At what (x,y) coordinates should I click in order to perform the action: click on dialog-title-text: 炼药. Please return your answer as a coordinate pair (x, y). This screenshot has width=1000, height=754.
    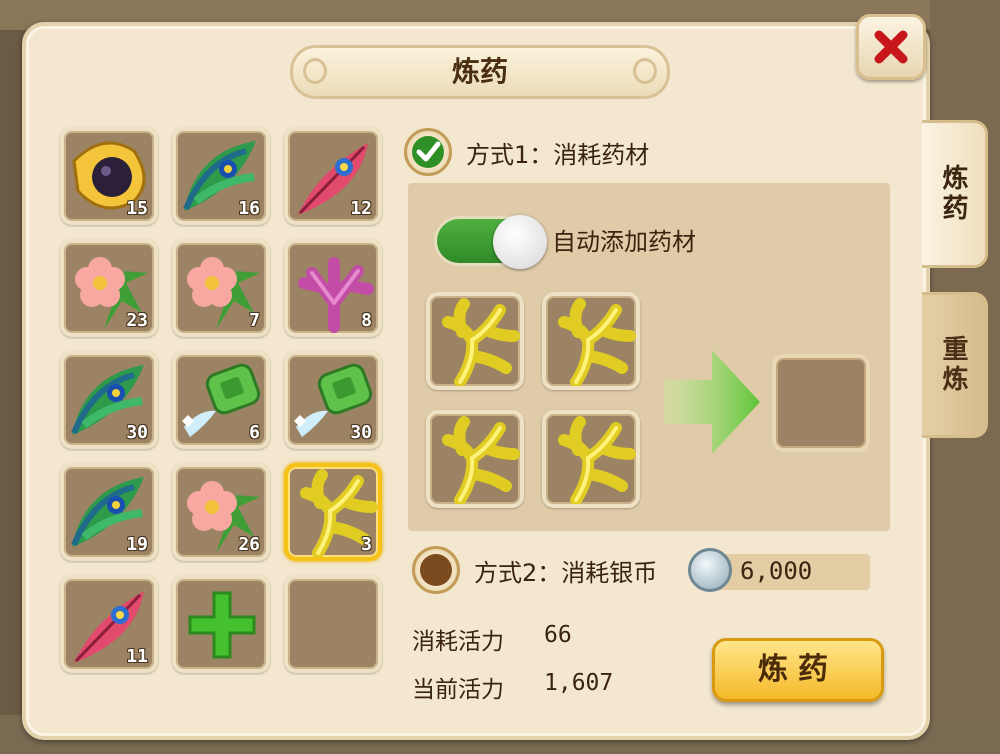
    Looking at the image, I should click on (479, 71).